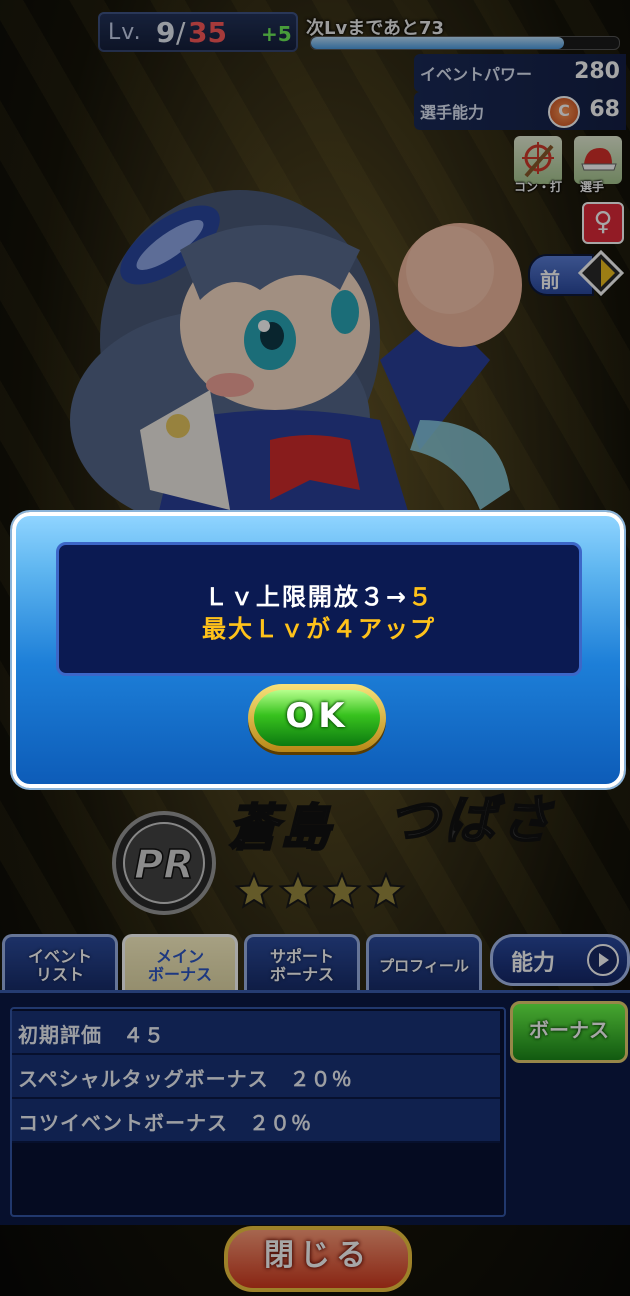 The image size is (630, 1296). Describe the element at coordinates (319, 629) in the screenshot. I see `dialog-line-2: 最大Ｌｖが４アップ` at that location.